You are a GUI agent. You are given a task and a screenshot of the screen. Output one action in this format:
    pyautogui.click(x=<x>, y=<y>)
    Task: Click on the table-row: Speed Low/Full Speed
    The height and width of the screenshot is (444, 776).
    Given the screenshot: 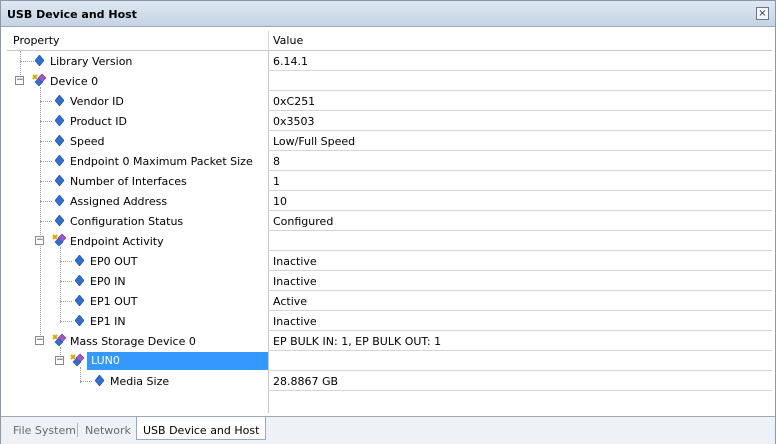 What is the action you would take?
    pyautogui.click(x=389, y=141)
    